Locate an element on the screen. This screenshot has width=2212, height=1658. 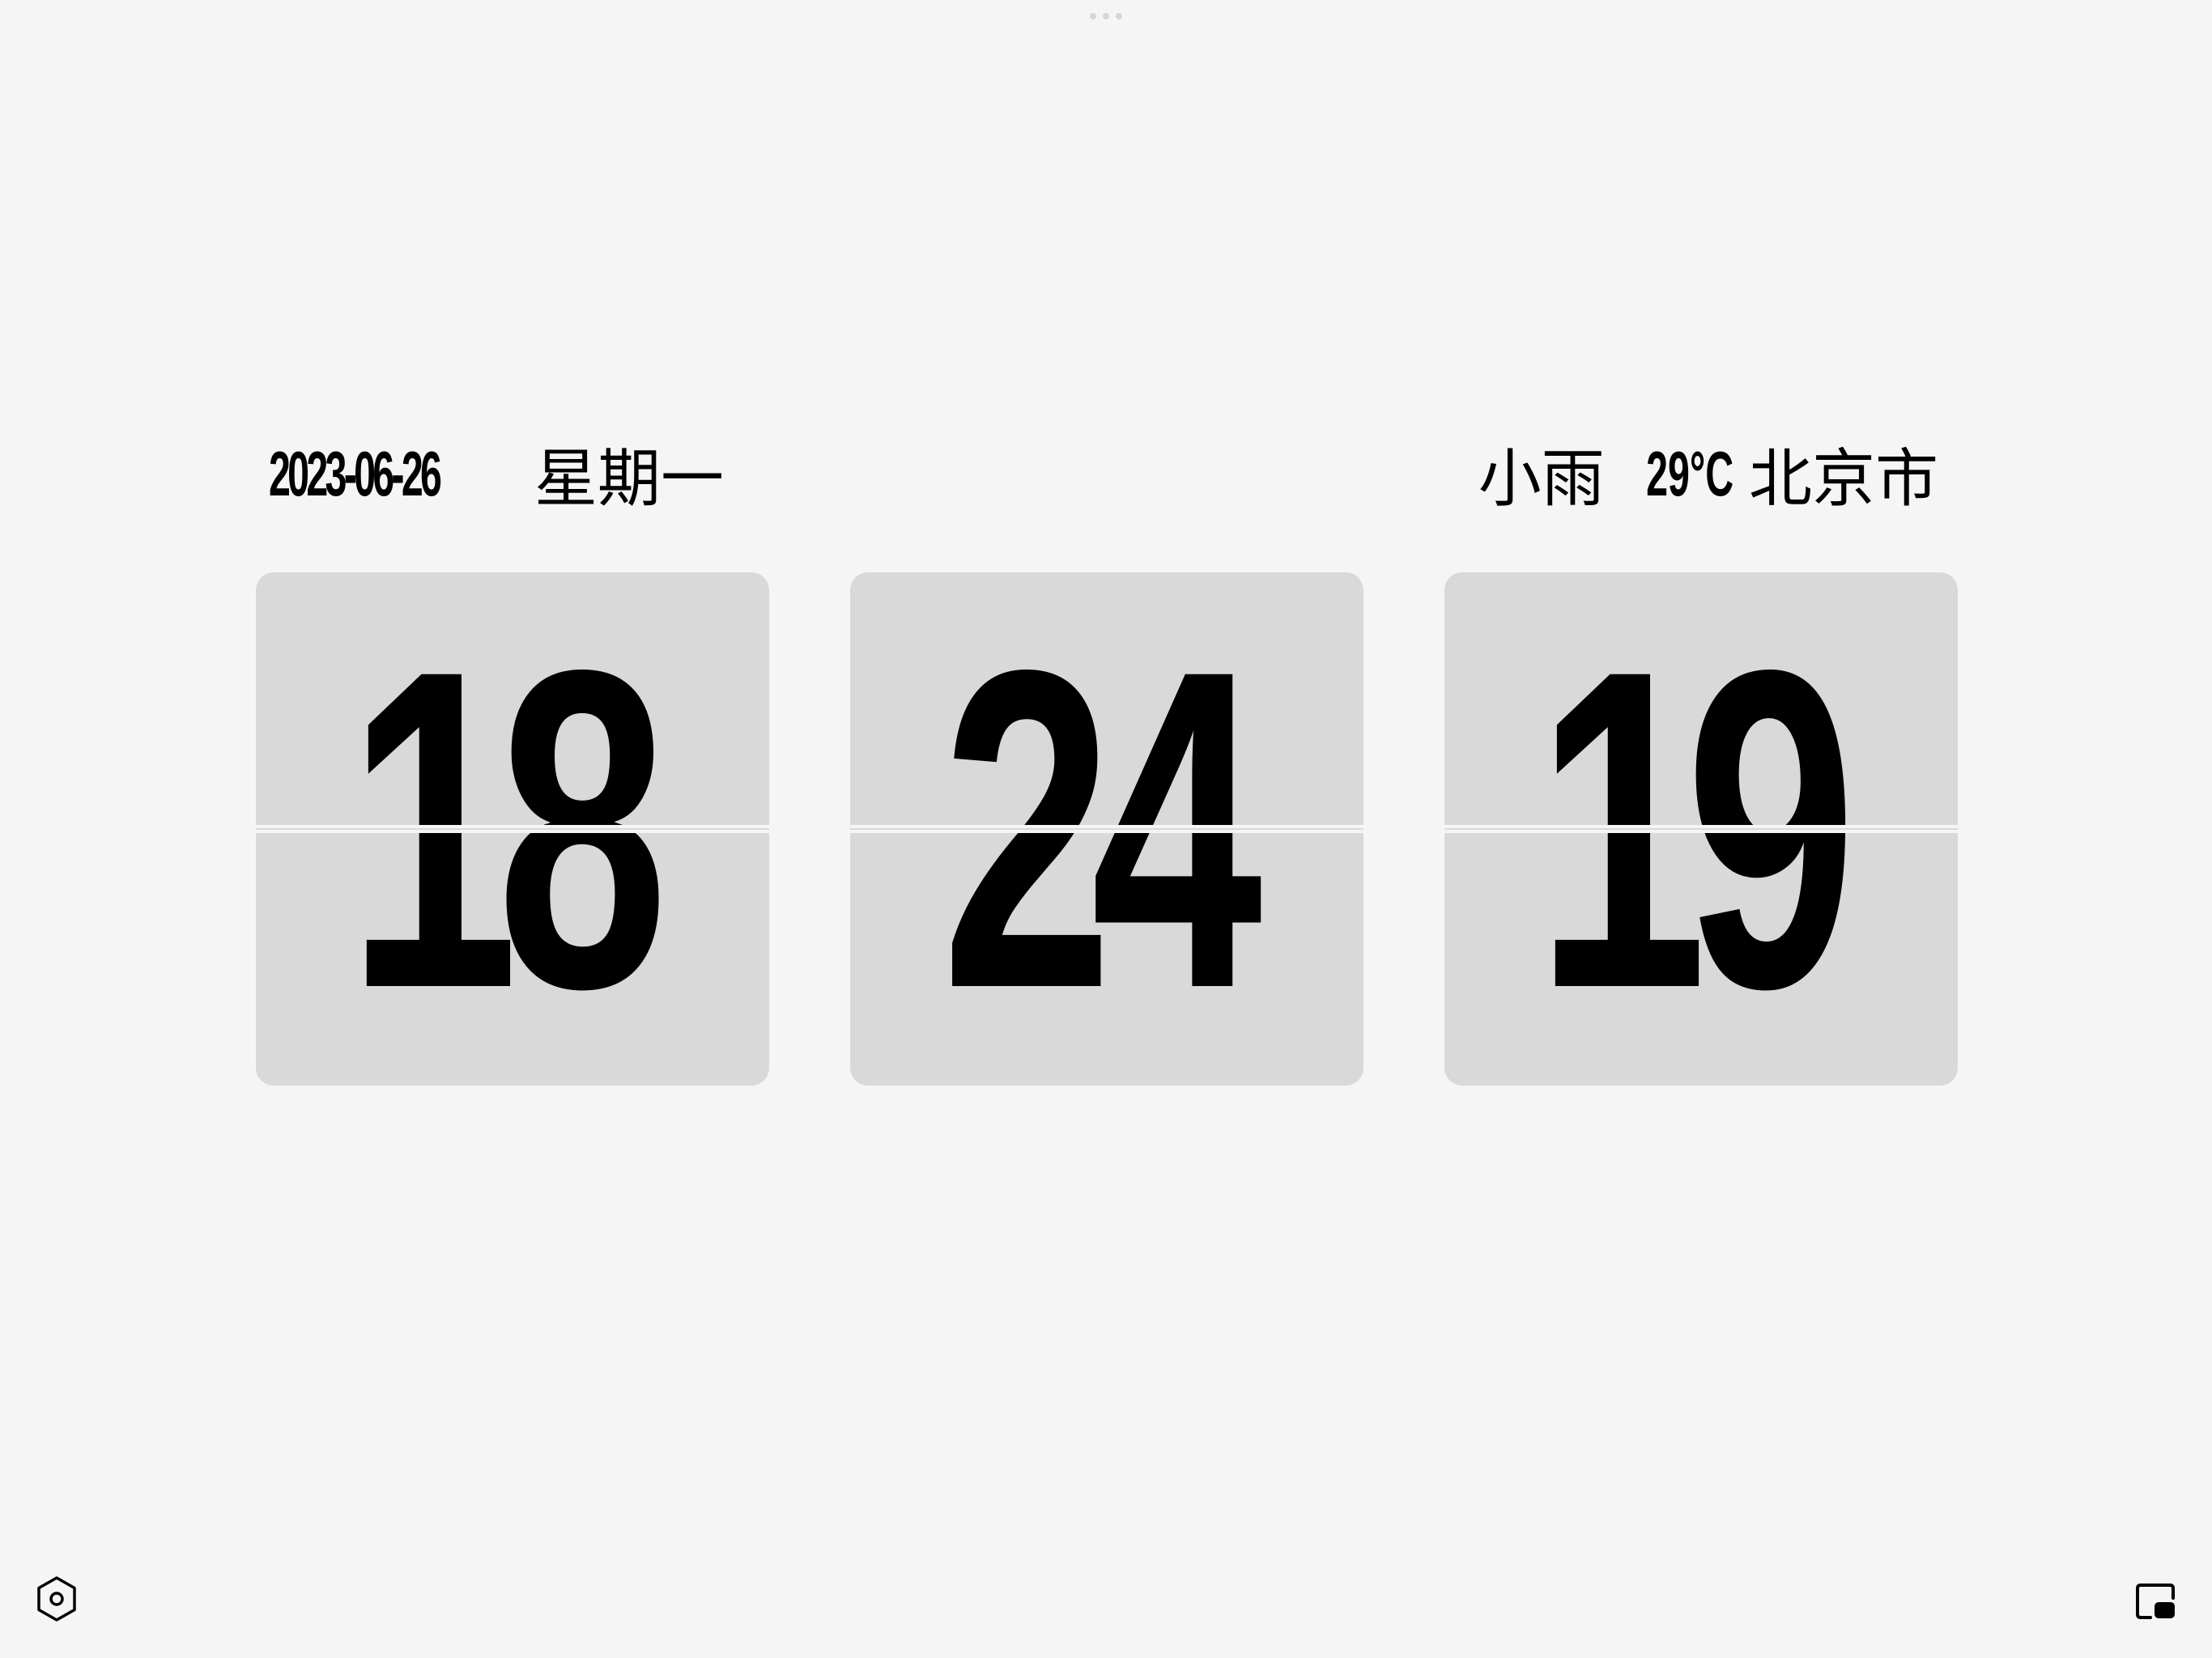
date-info: 2023-06-26 星期一 is located at coordinates (497, 477).